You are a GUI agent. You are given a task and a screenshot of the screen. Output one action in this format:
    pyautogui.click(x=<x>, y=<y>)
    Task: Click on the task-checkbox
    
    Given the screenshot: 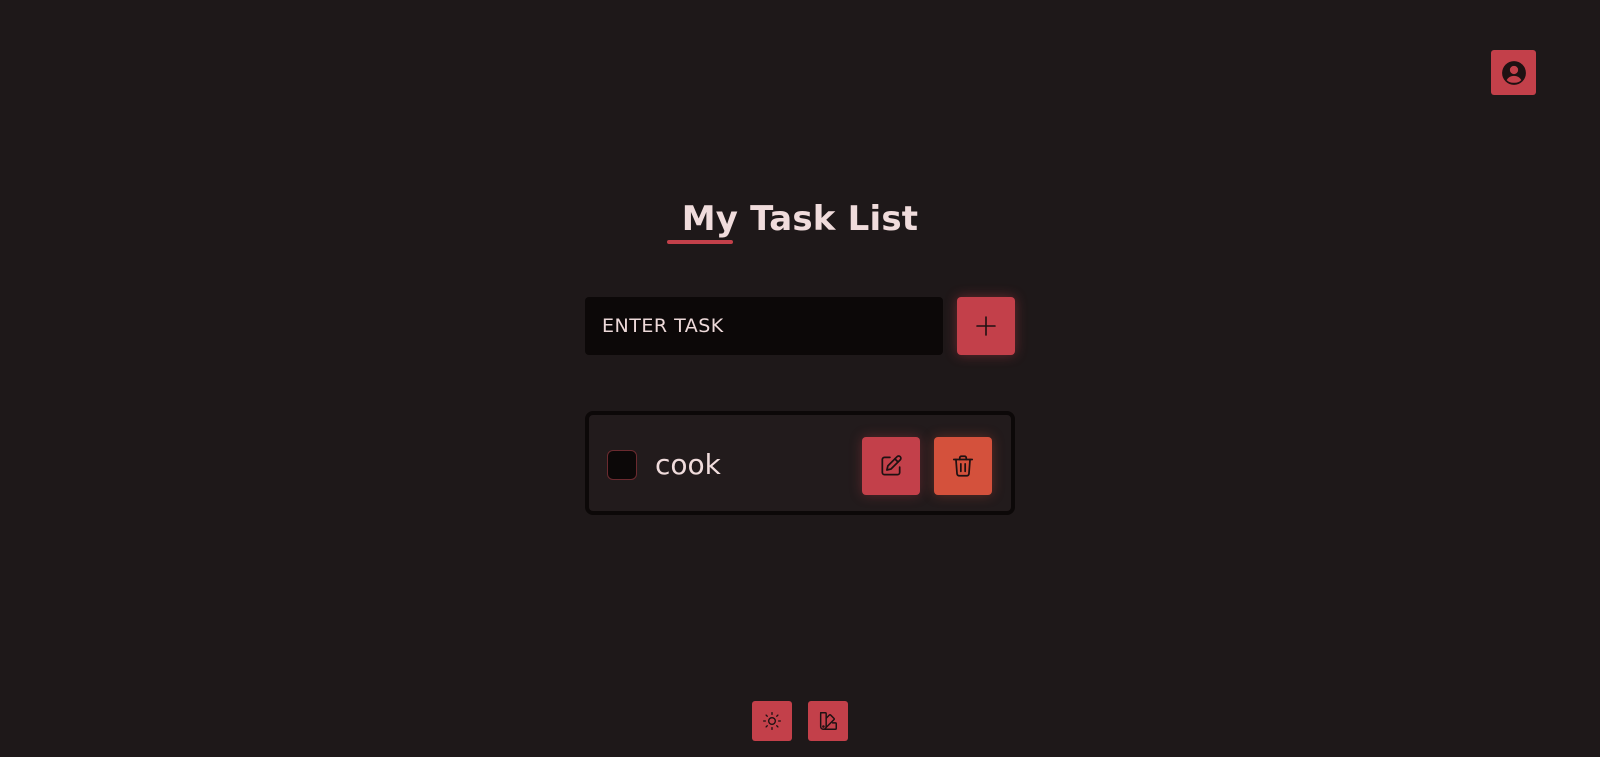 What is the action you would take?
    pyautogui.click(x=622, y=465)
    